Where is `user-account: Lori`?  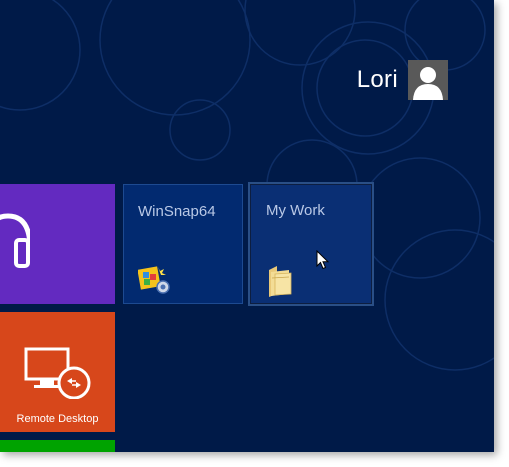 user-account: Lori is located at coordinates (402, 80).